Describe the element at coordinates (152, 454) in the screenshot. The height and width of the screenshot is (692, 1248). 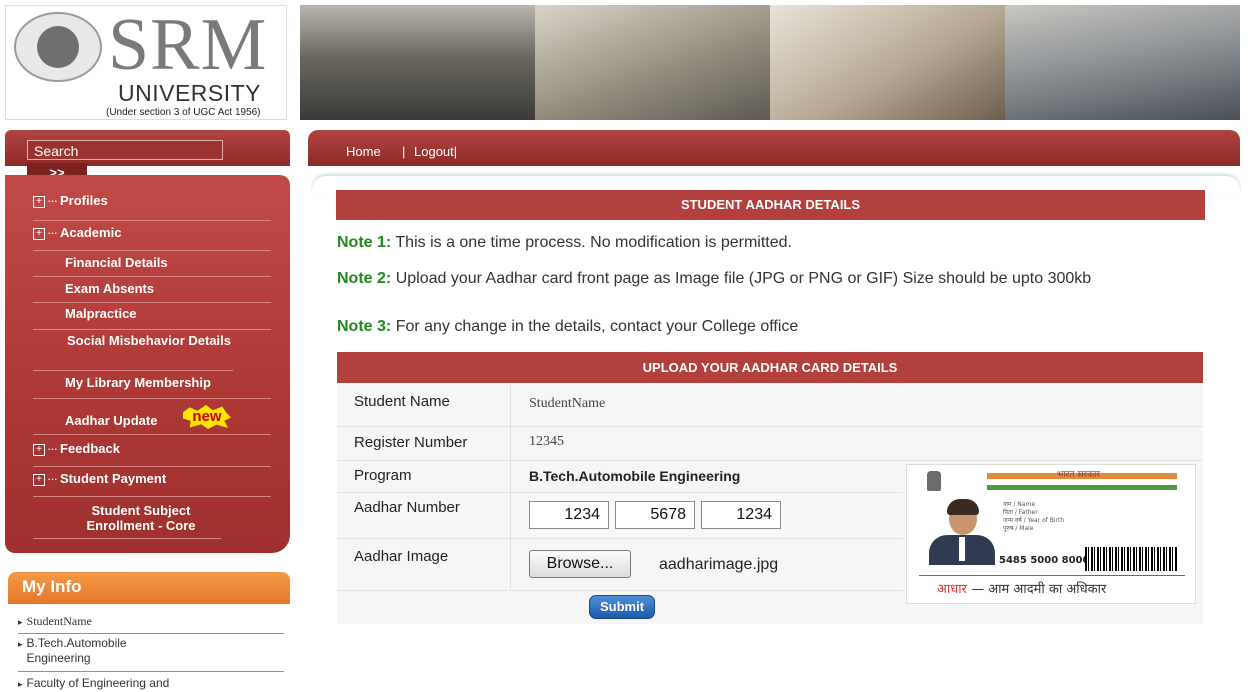
I see `sidebar-item-feedback: + ··· Feedback` at that location.